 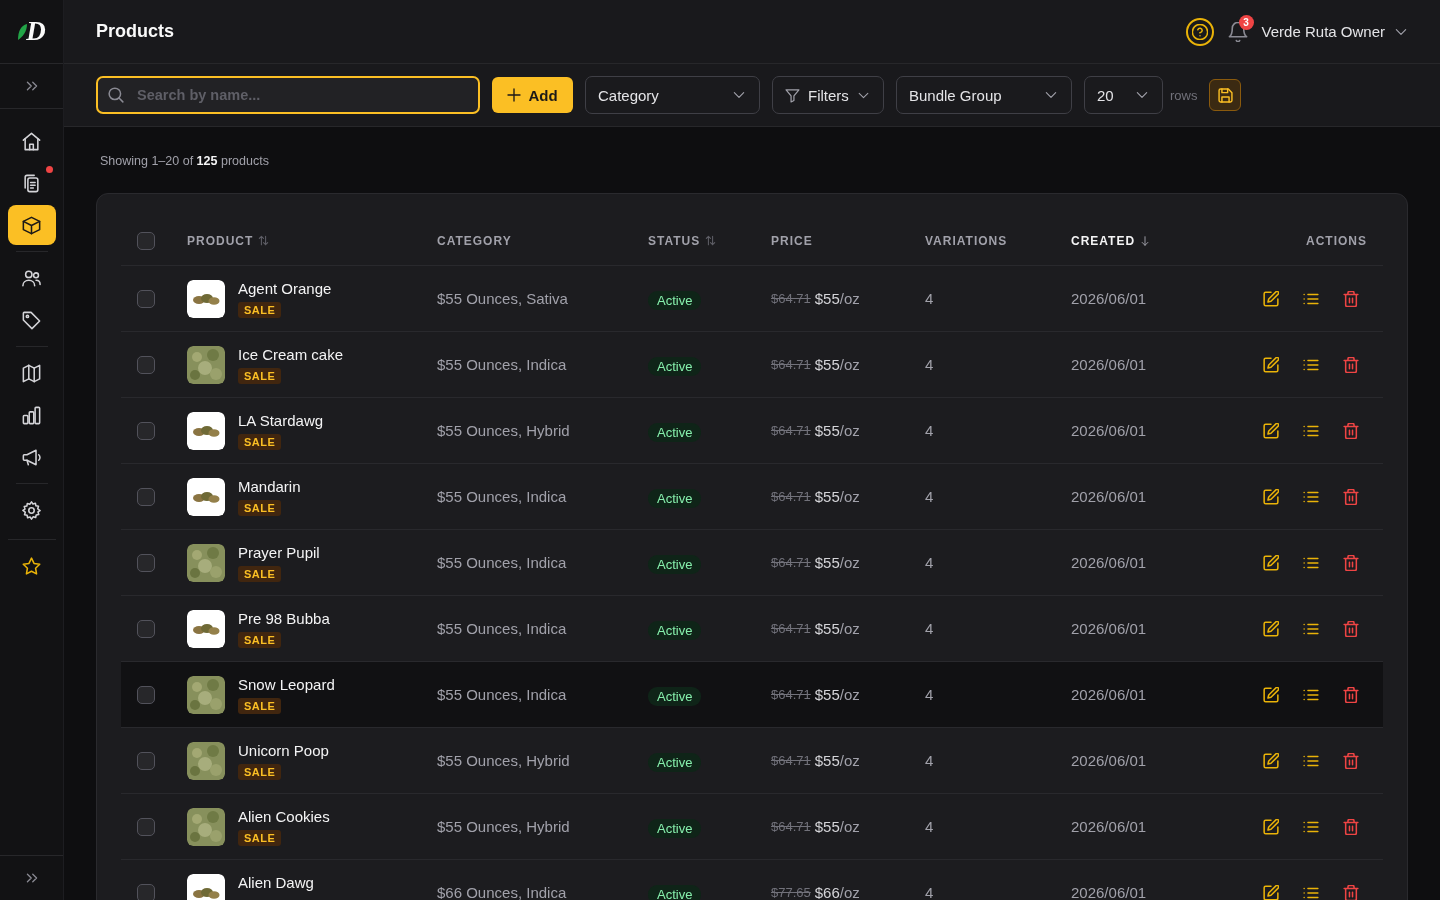 I want to click on notification-count: 3, so click(x=1246, y=22).